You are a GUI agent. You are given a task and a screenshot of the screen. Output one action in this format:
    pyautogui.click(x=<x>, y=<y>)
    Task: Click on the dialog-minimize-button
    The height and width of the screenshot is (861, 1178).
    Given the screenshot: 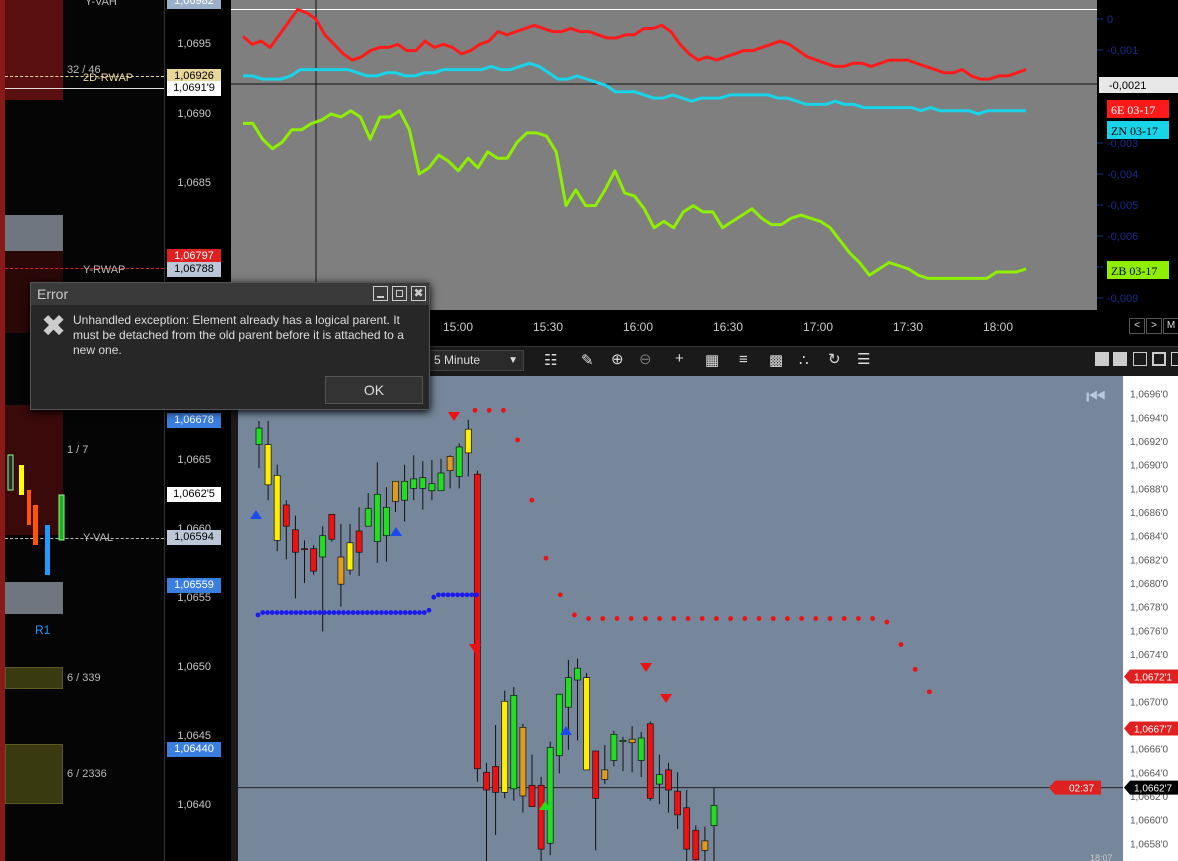 What is the action you would take?
    pyautogui.click(x=380, y=293)
    